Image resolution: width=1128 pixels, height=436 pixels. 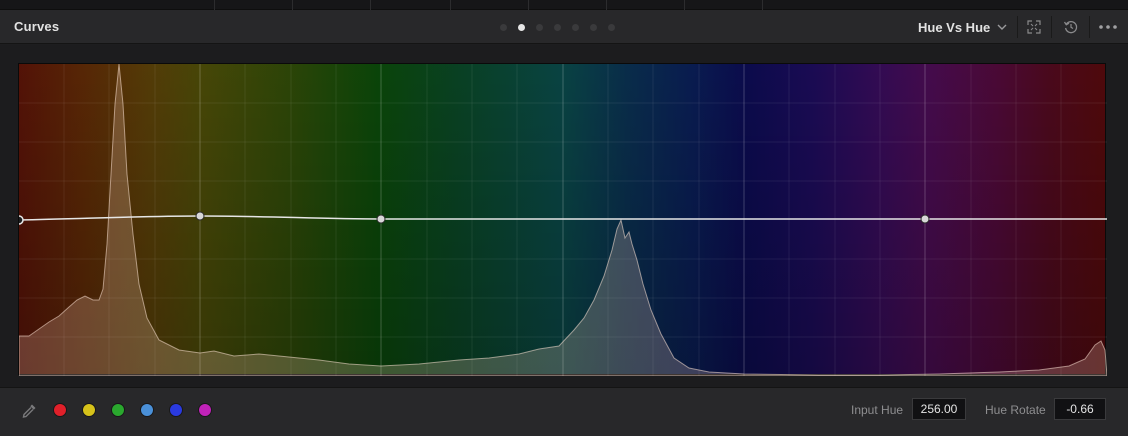 I want to click on more-options-icon, so click(x=1108, y=27).